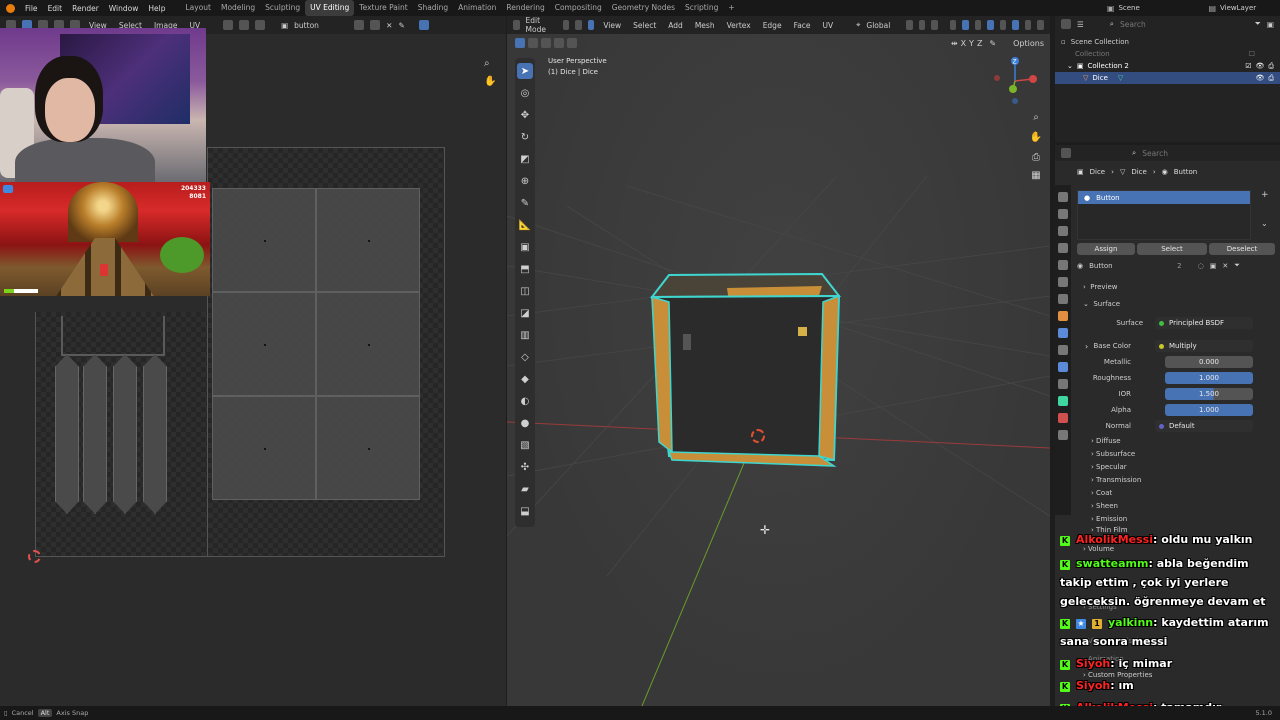 The width and height of the screenshot is (1280, 720). I want to click on preview-panel-header: › Preview, so click(1100, 287).